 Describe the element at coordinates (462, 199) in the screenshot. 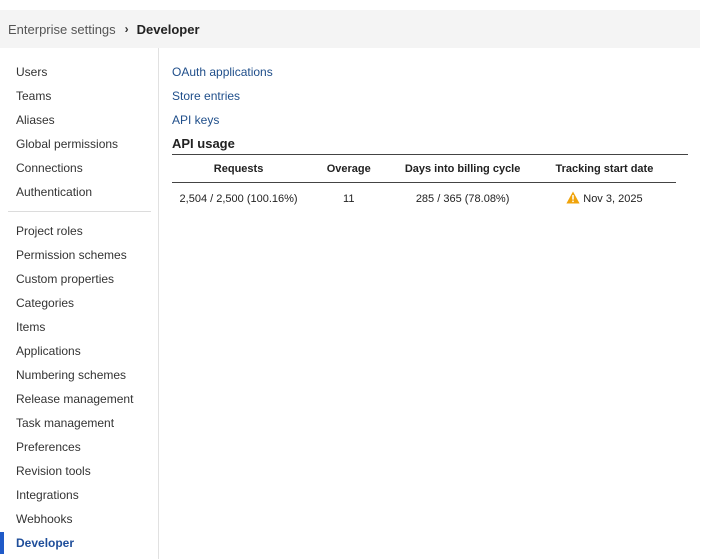

I see `days-cell: 285 / 365 (78.08%)` at that location.